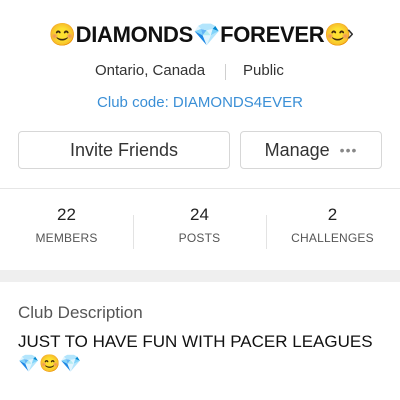 The height and width of the screenshot is (400, 400). Describe the element at coordinates (66, 238) in the screenshot. I see `stat-label: MEMBERS` at that location.